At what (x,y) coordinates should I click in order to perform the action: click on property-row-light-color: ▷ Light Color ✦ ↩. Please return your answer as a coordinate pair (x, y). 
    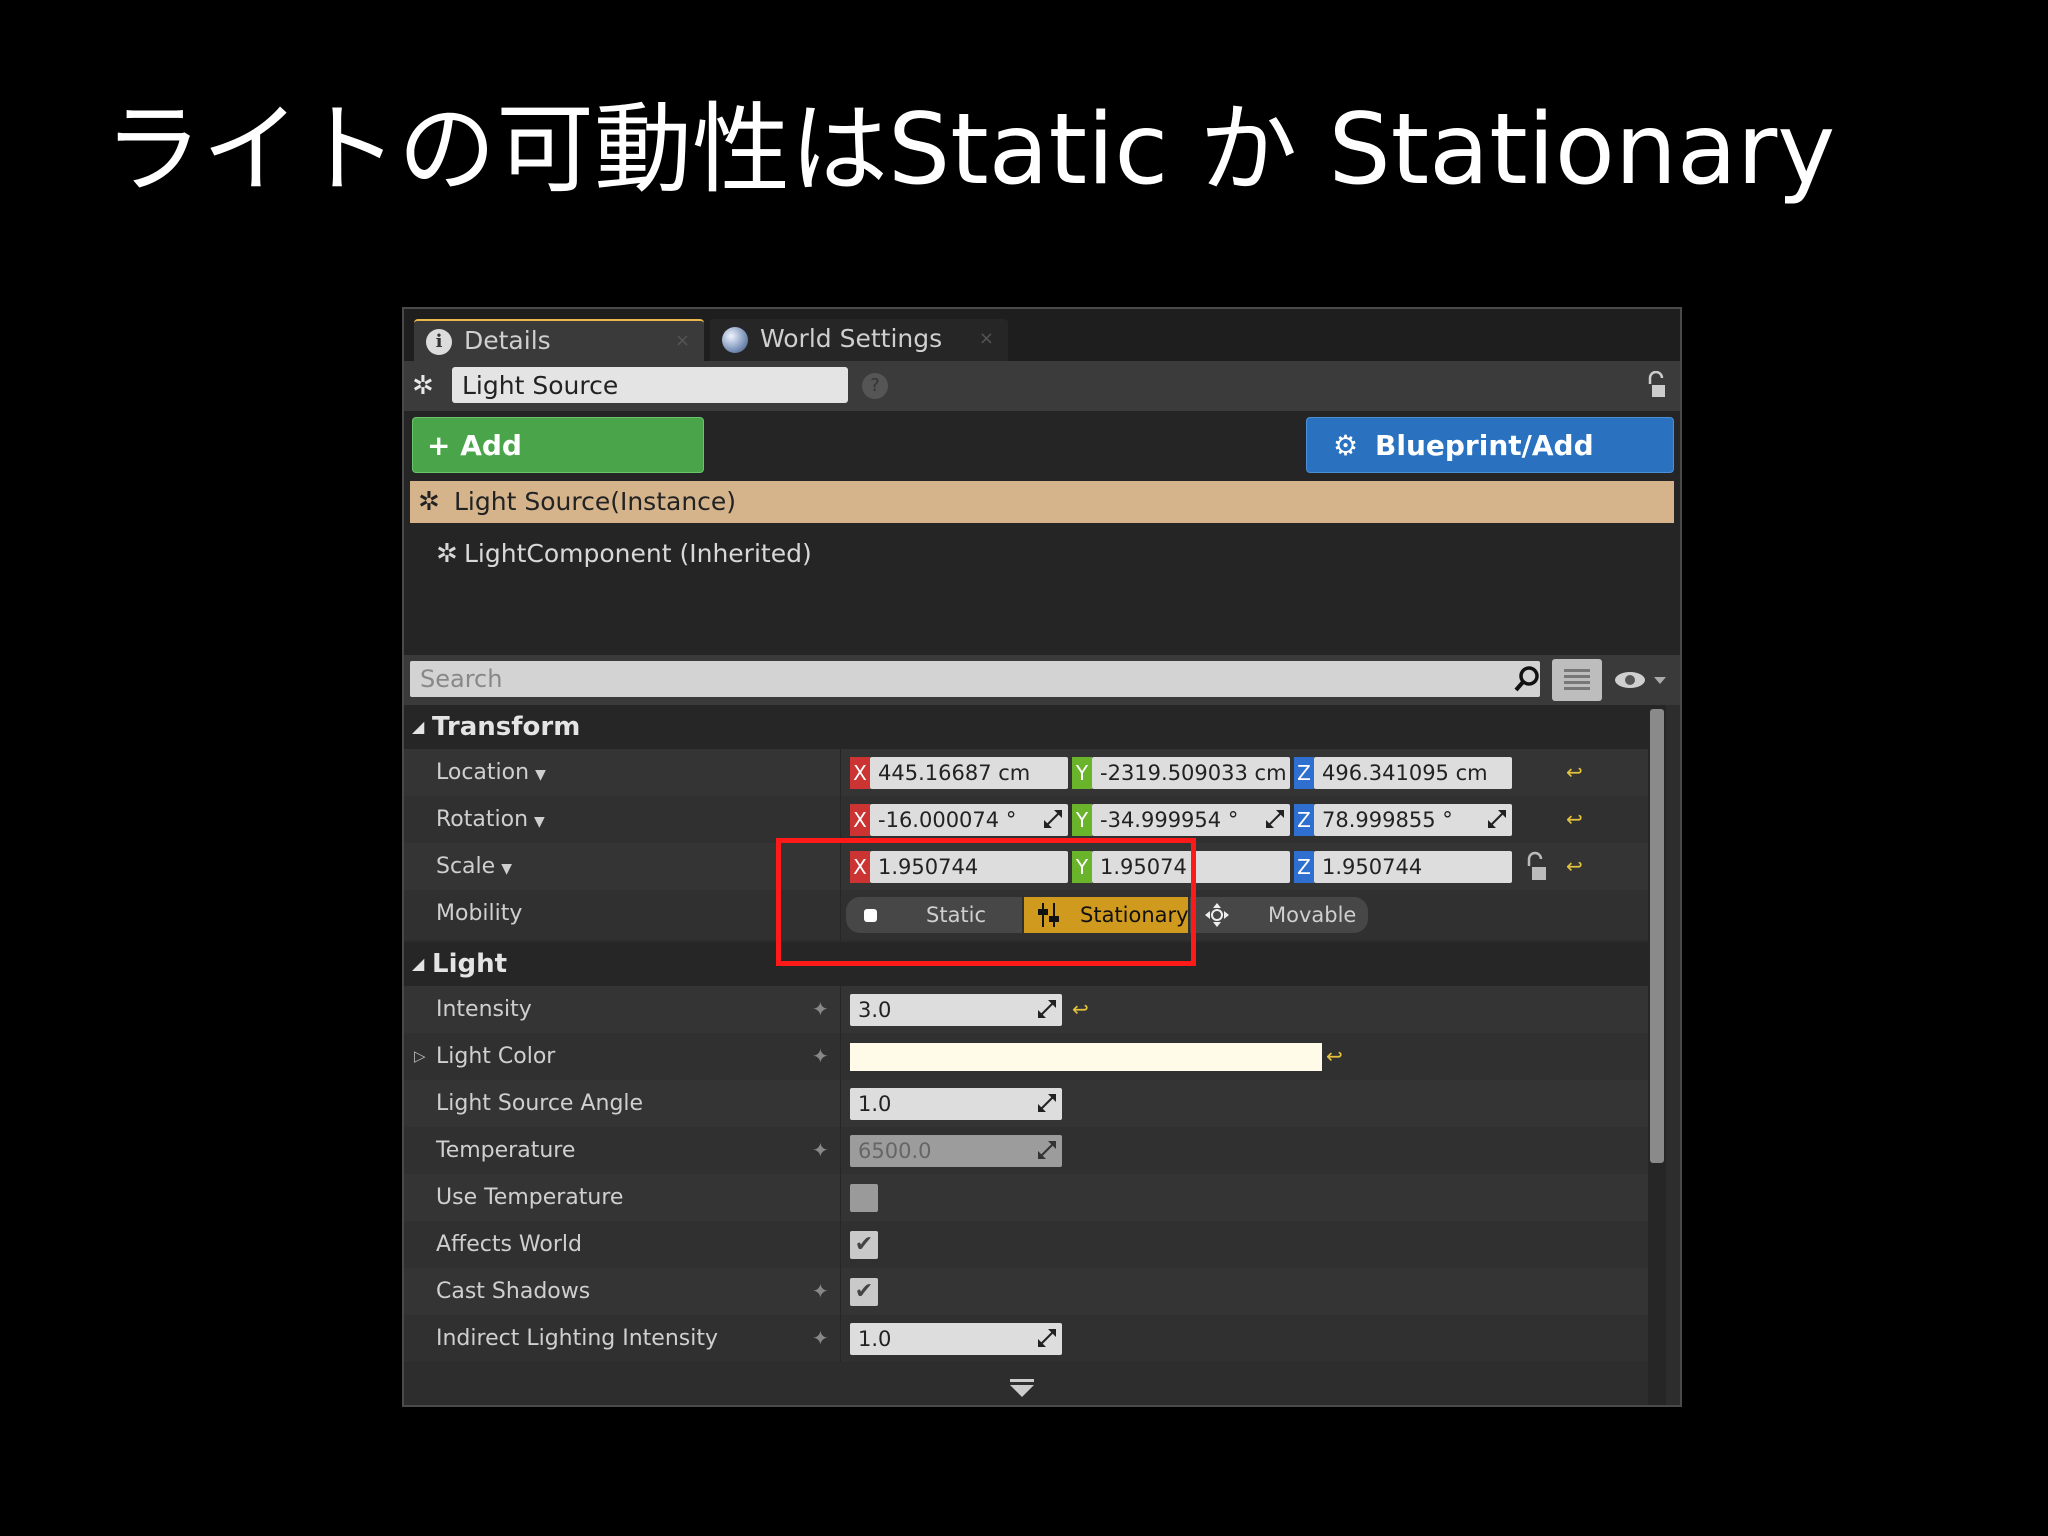
    Looking at the image, I should click on (1035, 1057).